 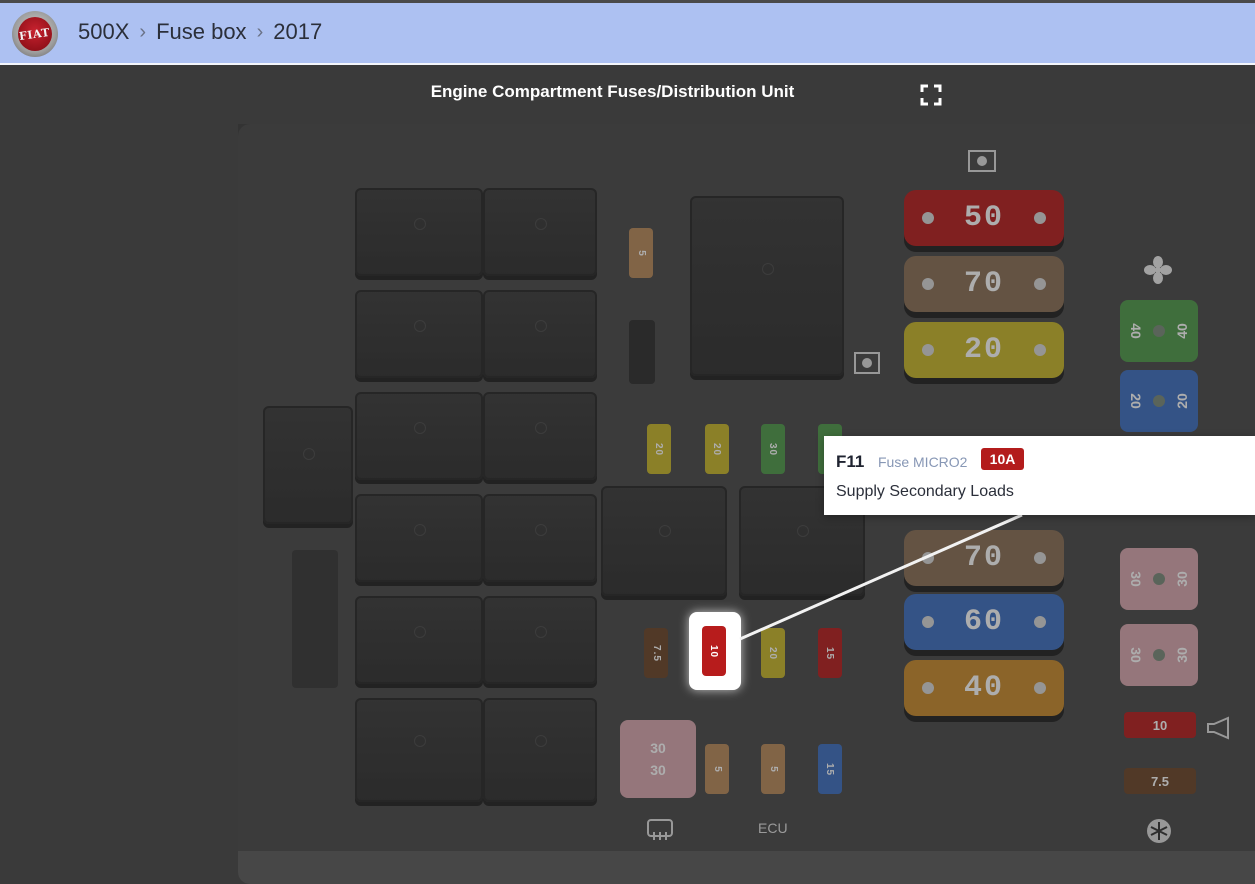 I want to click on brand-text: FIAT, so click(x=35, y=34).